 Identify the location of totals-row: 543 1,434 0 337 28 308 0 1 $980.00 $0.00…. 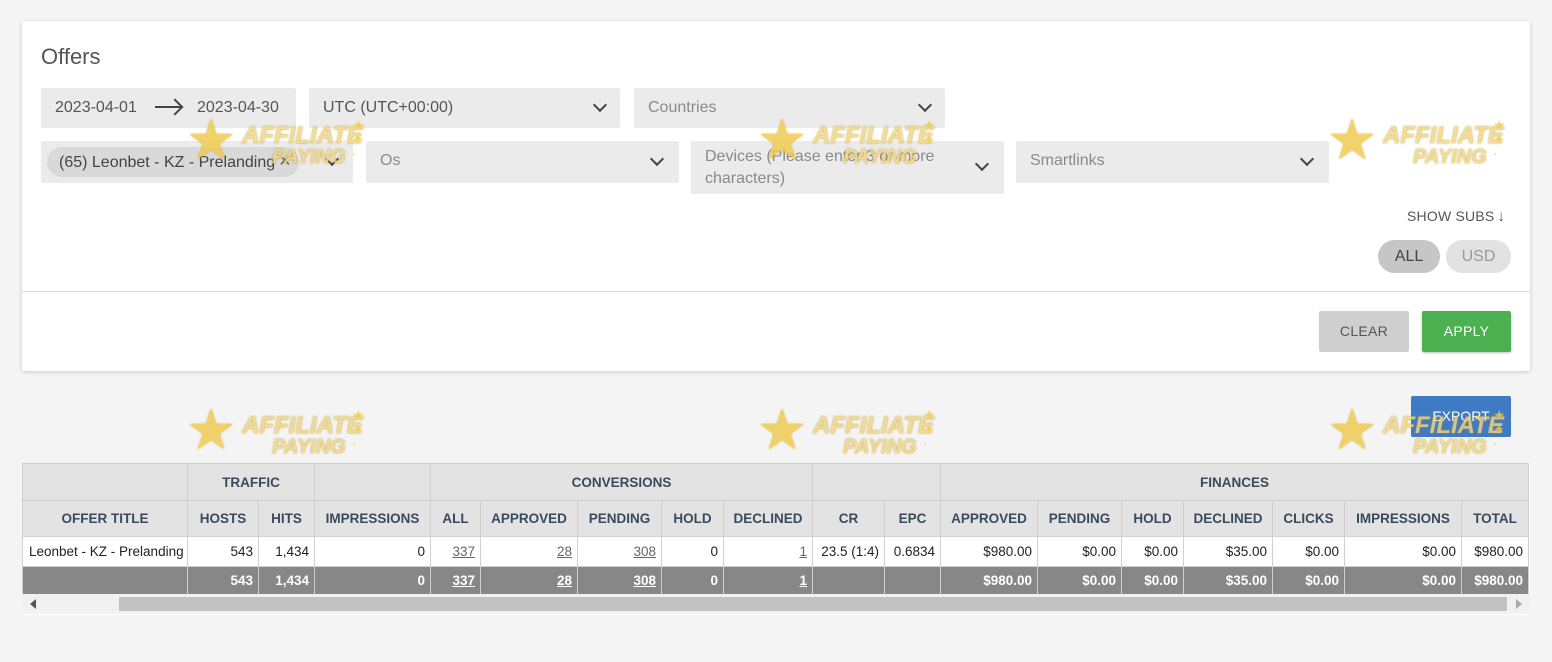
(776, 580).